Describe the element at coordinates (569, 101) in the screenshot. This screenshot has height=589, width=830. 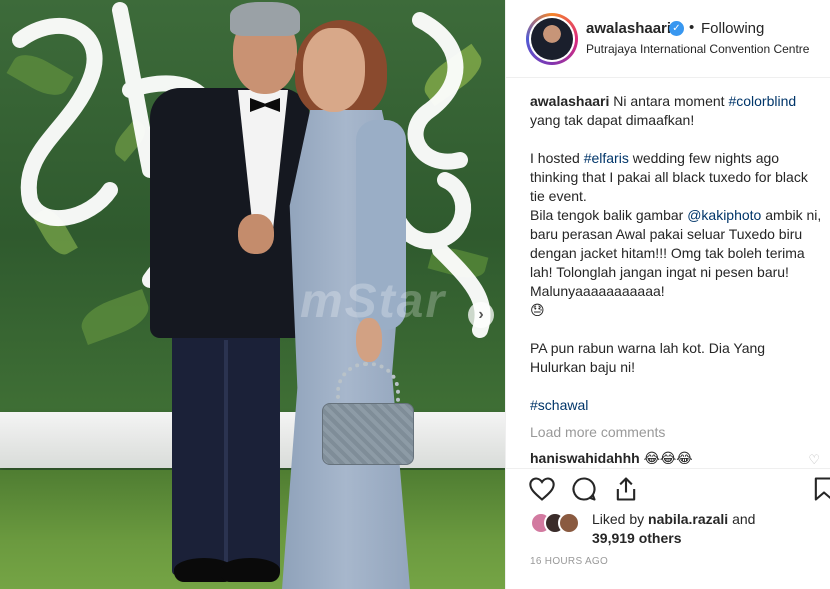
I see `caption-author: awalashaari` at that location.